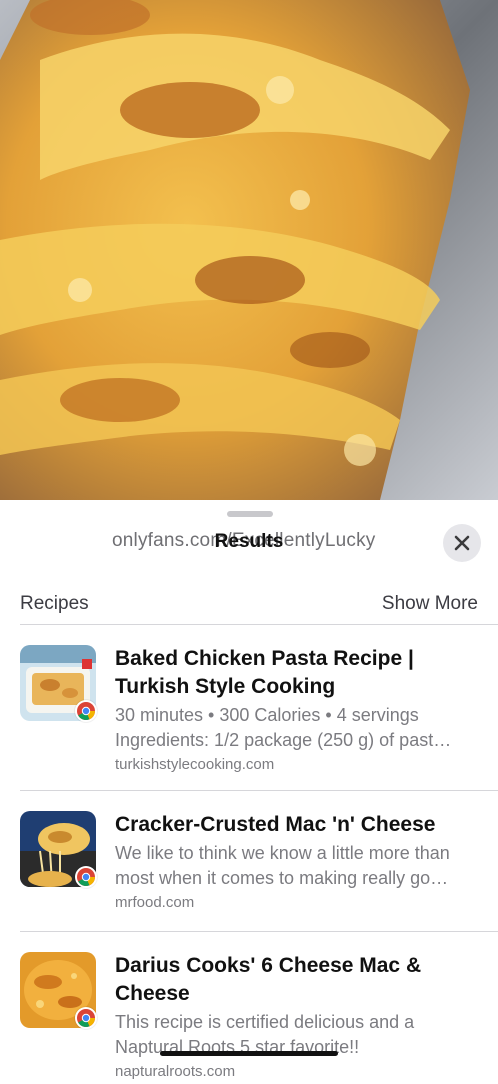 Image resolution: width=498 pixels, height=1084 pixels. Describe the element at coordinates (275, 824) in the screenshot. I see `result-title: Cracker-Crusted Mac 'n' Cheese` at that location.